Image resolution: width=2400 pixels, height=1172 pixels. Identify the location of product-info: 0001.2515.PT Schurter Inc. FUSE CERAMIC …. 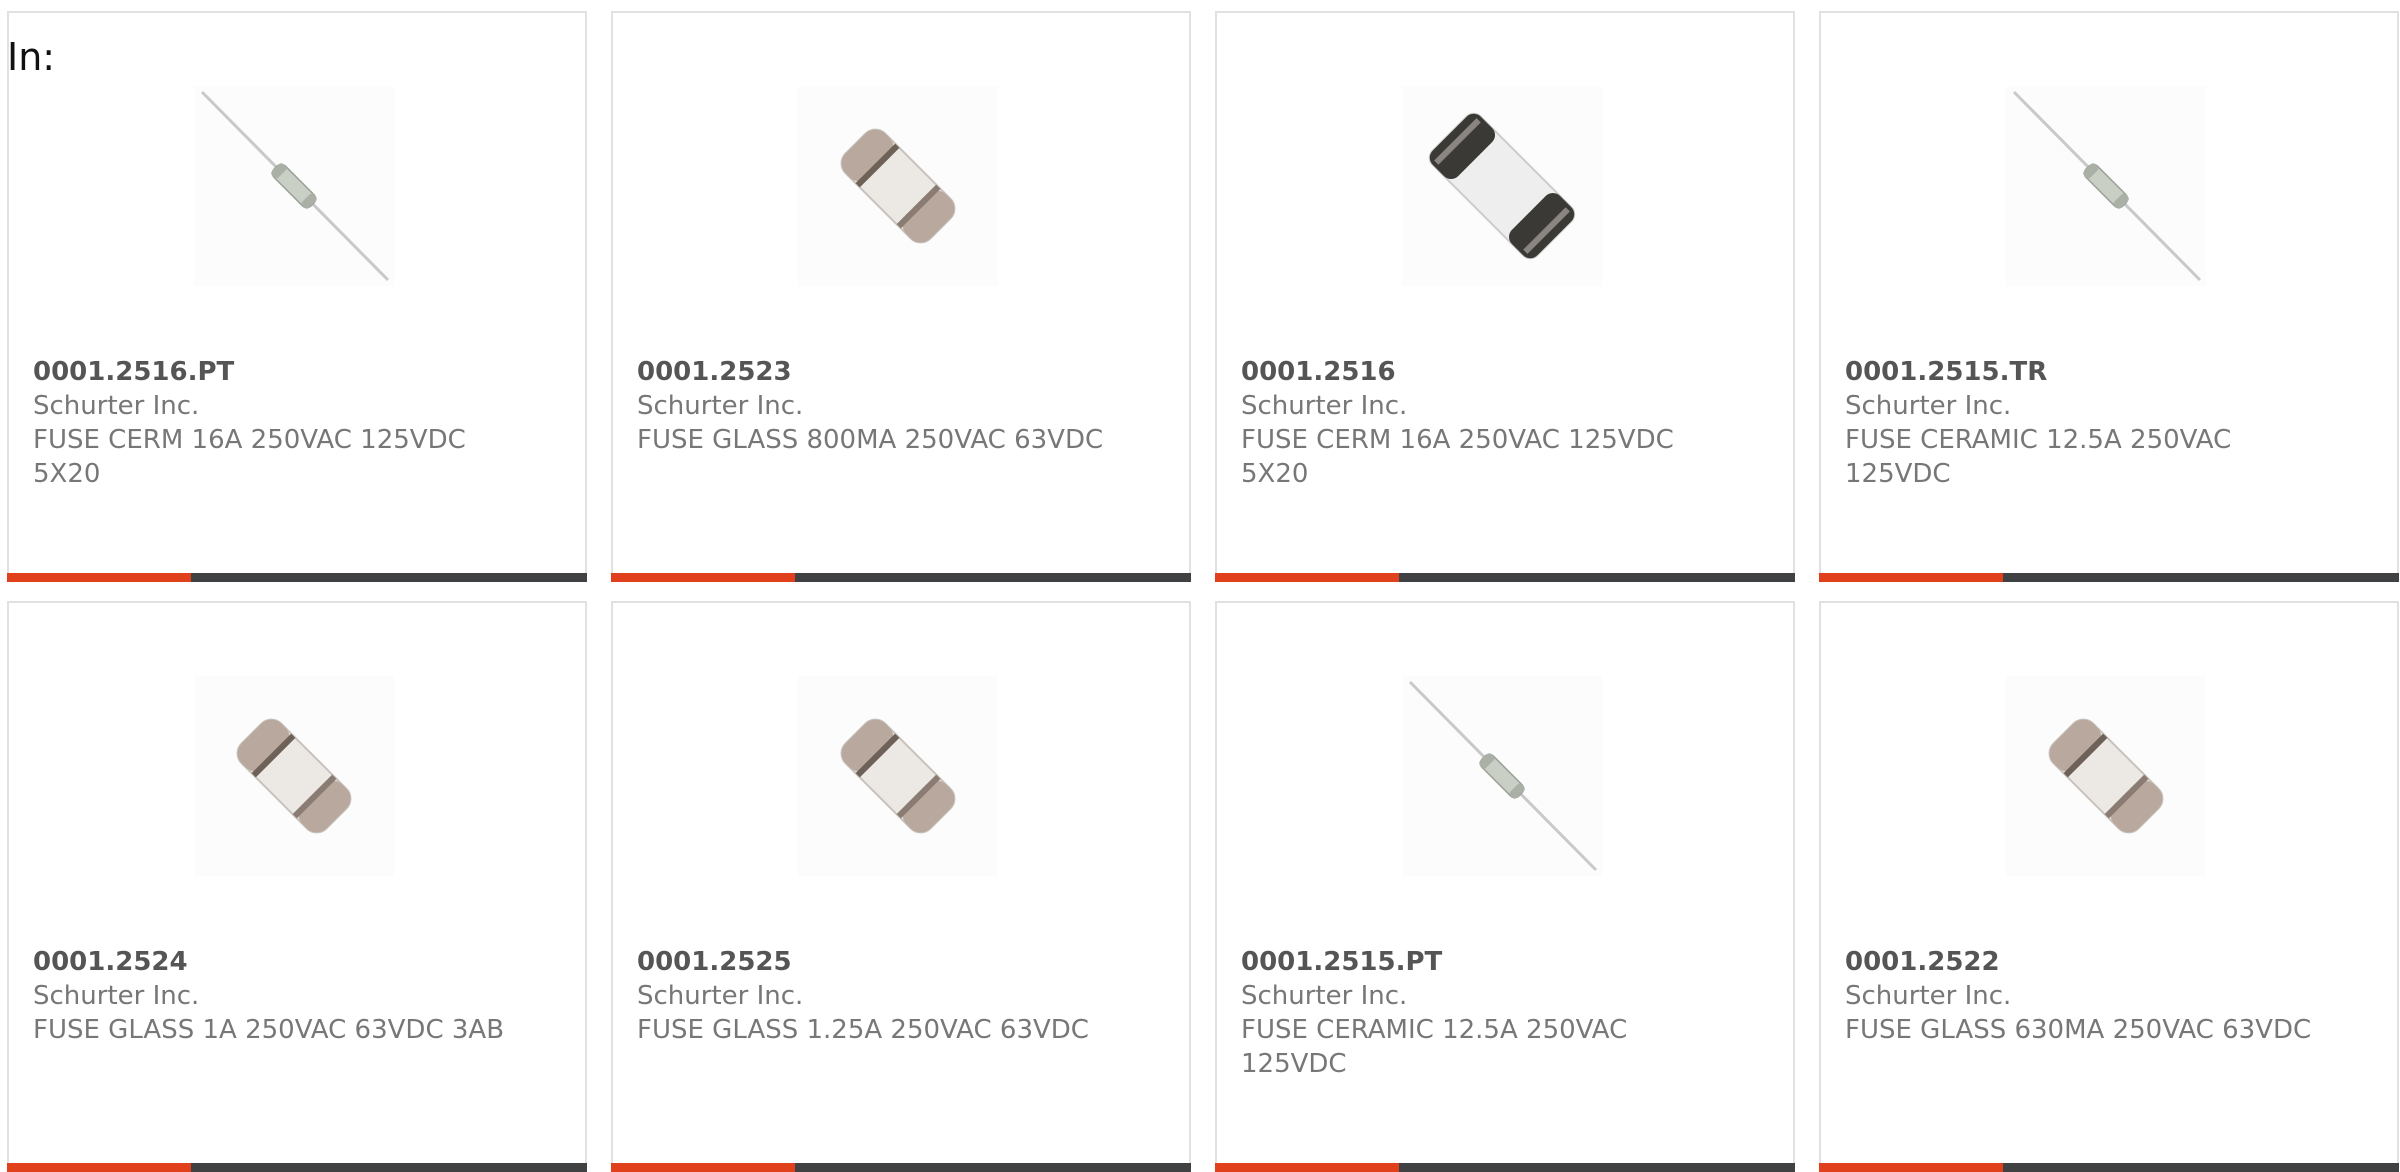
(1481, 1013).